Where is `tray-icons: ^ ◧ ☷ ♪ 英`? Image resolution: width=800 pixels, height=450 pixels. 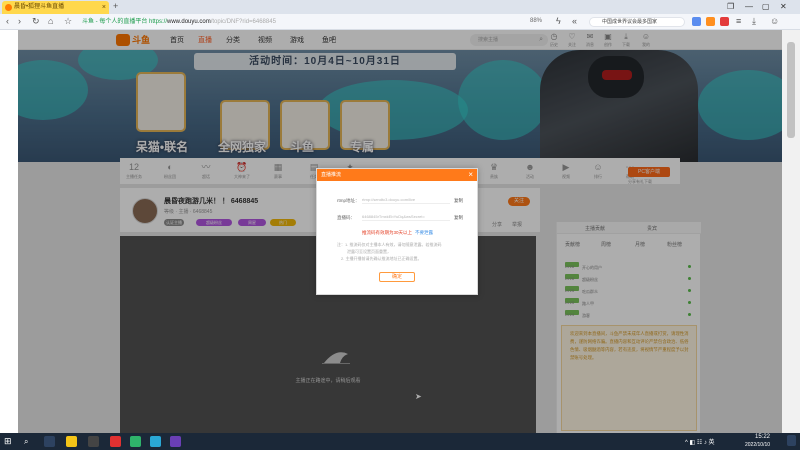 tray-icons: ^ ◧ ☷ ♪ 英 is located at coordinates (700, 441).